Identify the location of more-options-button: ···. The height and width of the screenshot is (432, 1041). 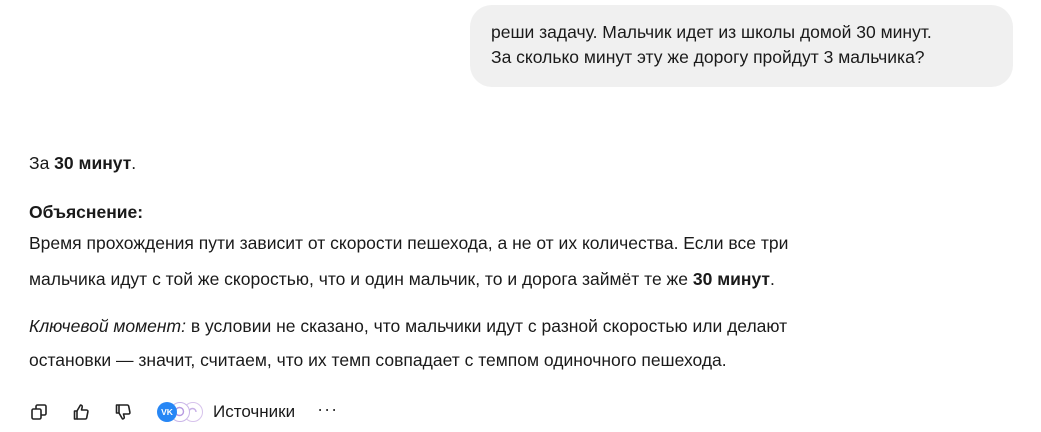
(327, 410).